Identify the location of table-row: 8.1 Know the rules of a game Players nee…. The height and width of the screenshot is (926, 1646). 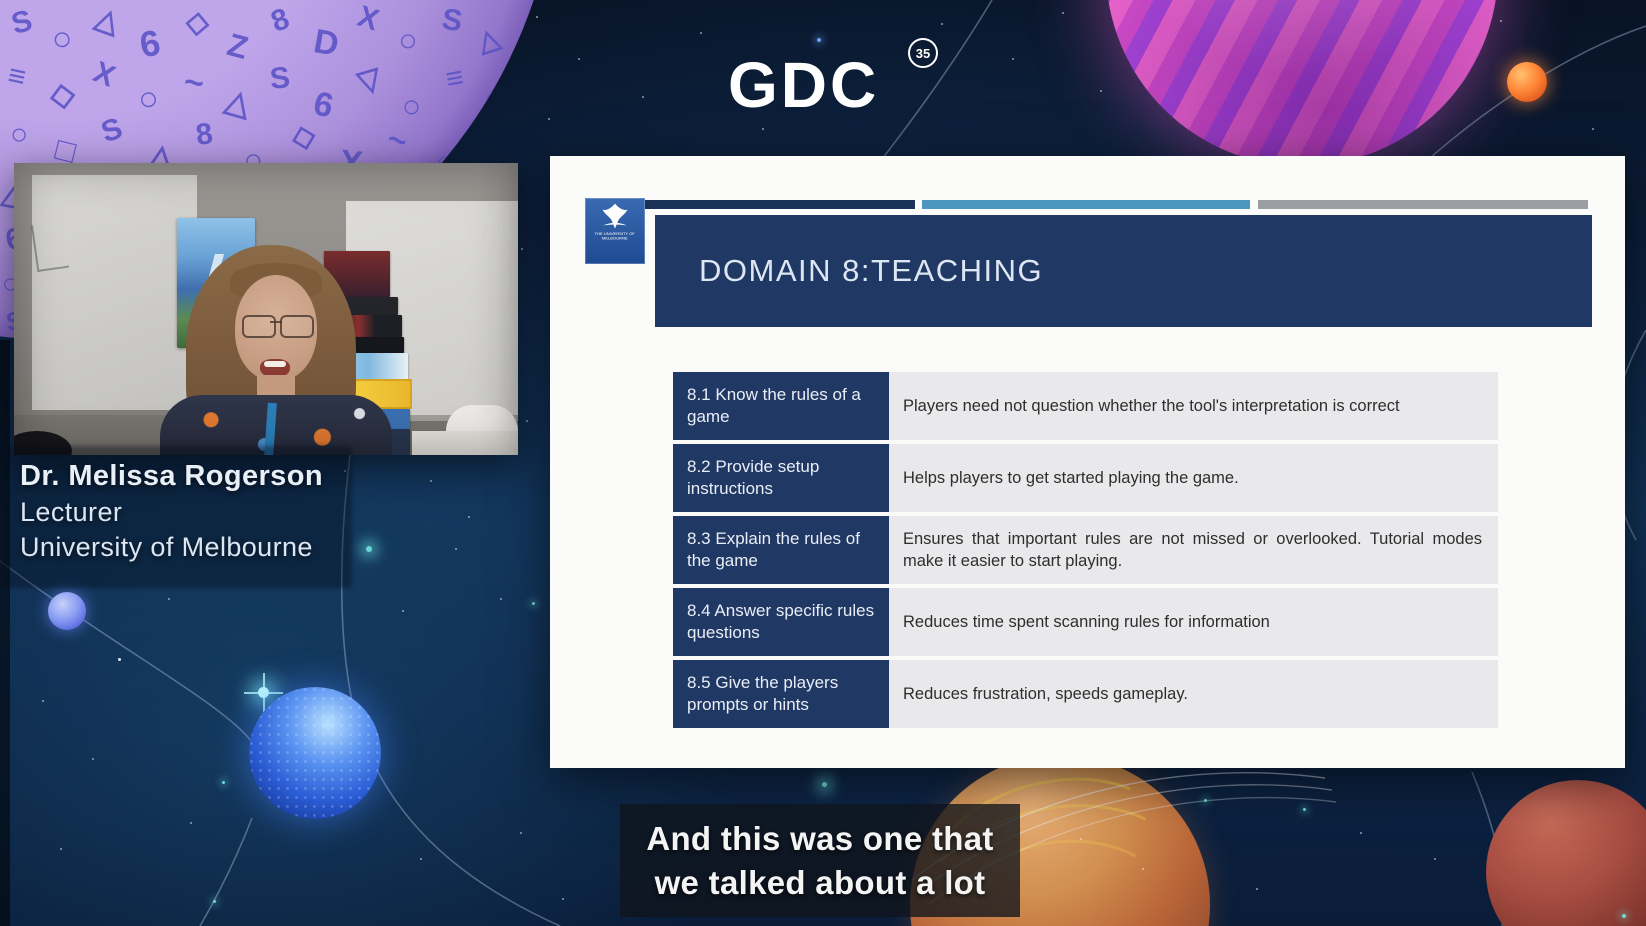
(1085, 406).